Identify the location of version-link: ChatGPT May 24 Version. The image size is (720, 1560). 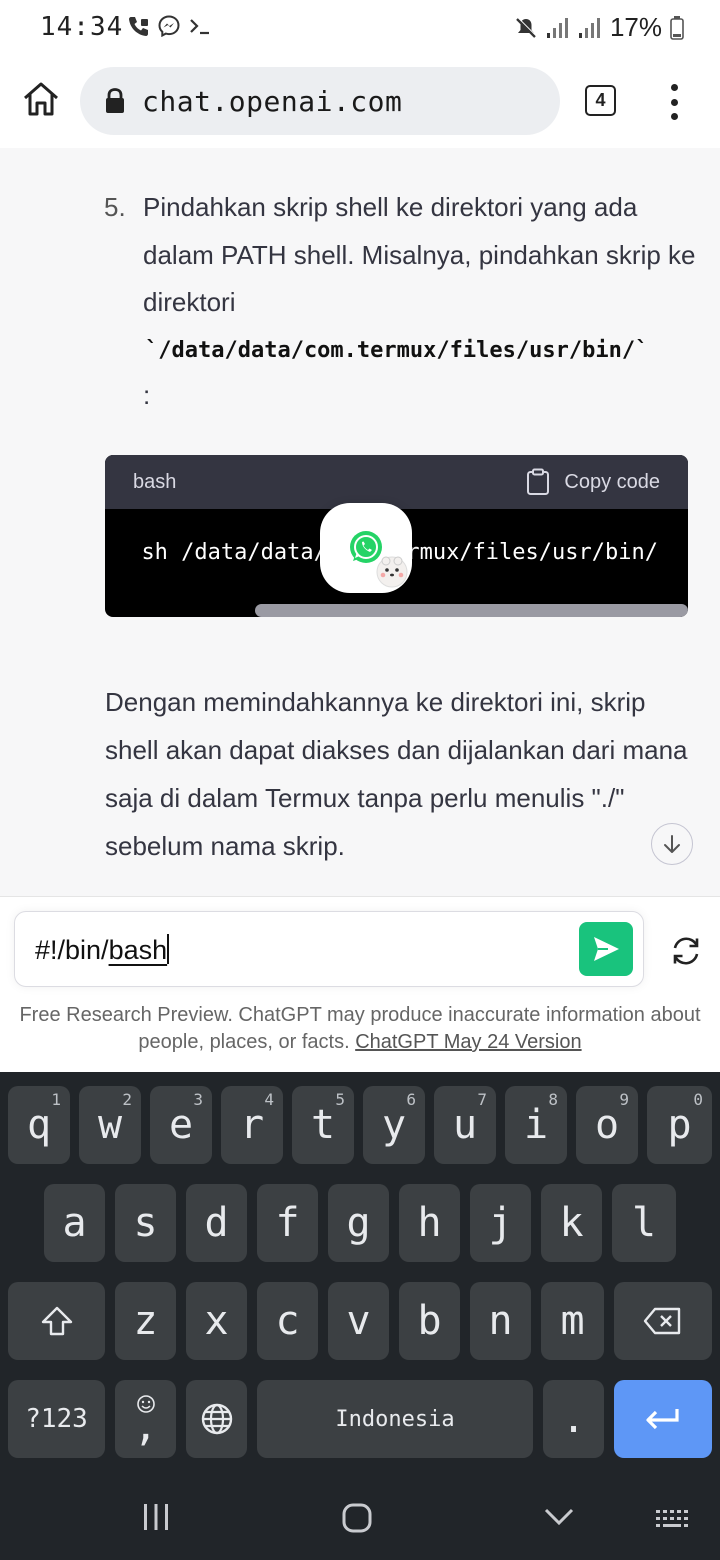
(468, 1042).